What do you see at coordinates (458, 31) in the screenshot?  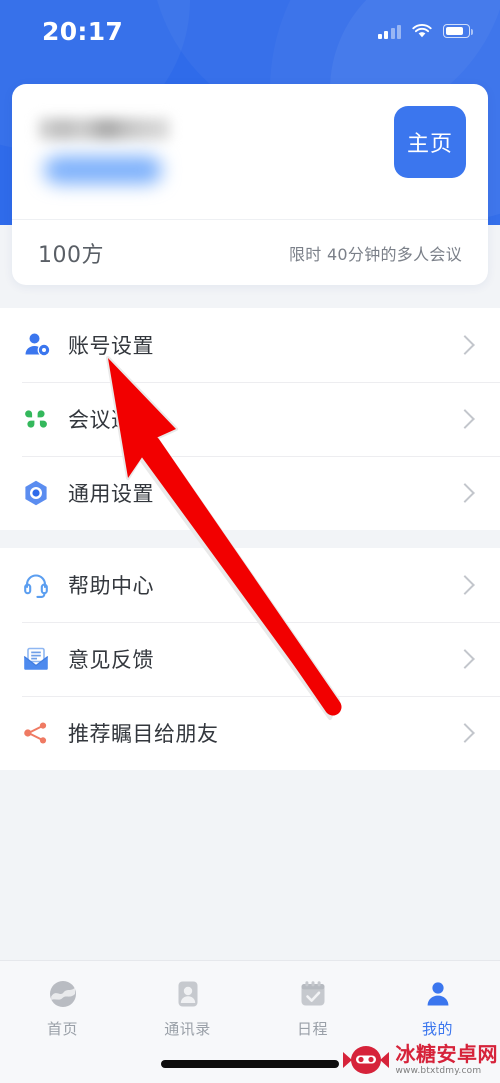 I see `battery-icon` at bounding box center [458, 31].